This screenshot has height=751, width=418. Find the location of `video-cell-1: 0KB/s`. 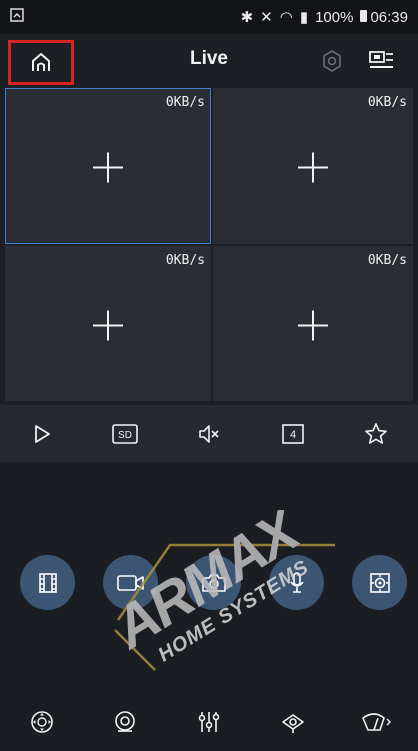

video-cell-1: 0KB/s is located at coordinates (108, 166).